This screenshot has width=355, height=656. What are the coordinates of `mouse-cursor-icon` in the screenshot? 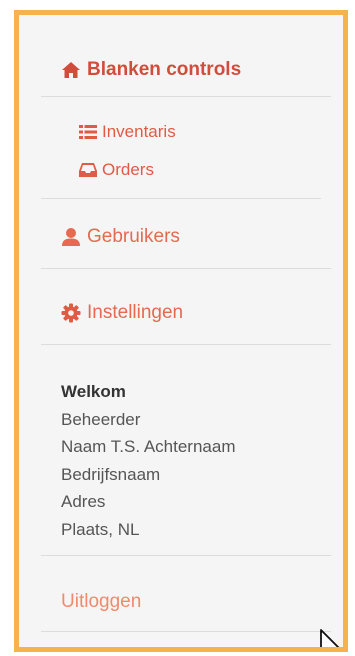 It's located at (331, 637).